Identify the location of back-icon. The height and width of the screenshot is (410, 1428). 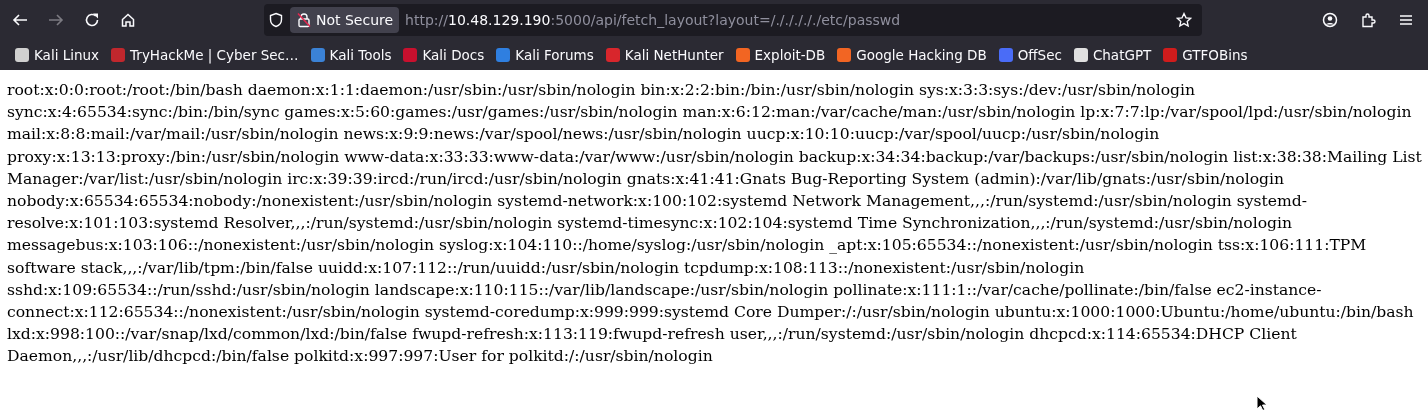
(20, 20).